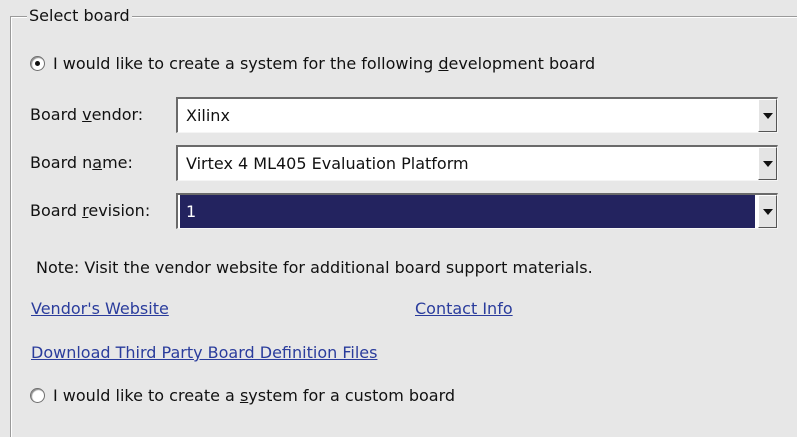 The height and width of the screenshot is (437, 797). Describe the element at coordinates (37, 395) in the screenshot. I see `custom-board-radio-button` at that location.